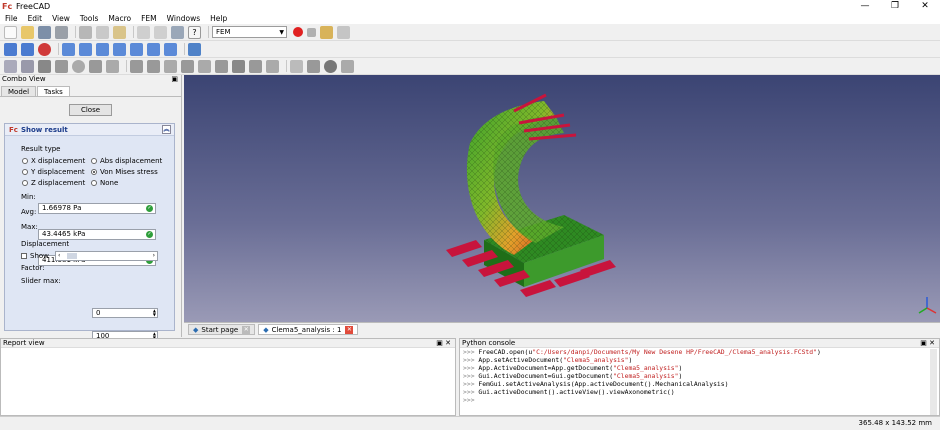  Describe the element at coordinates (343, 32) in the screenshot. I see `execute-macro-icon` at that location.